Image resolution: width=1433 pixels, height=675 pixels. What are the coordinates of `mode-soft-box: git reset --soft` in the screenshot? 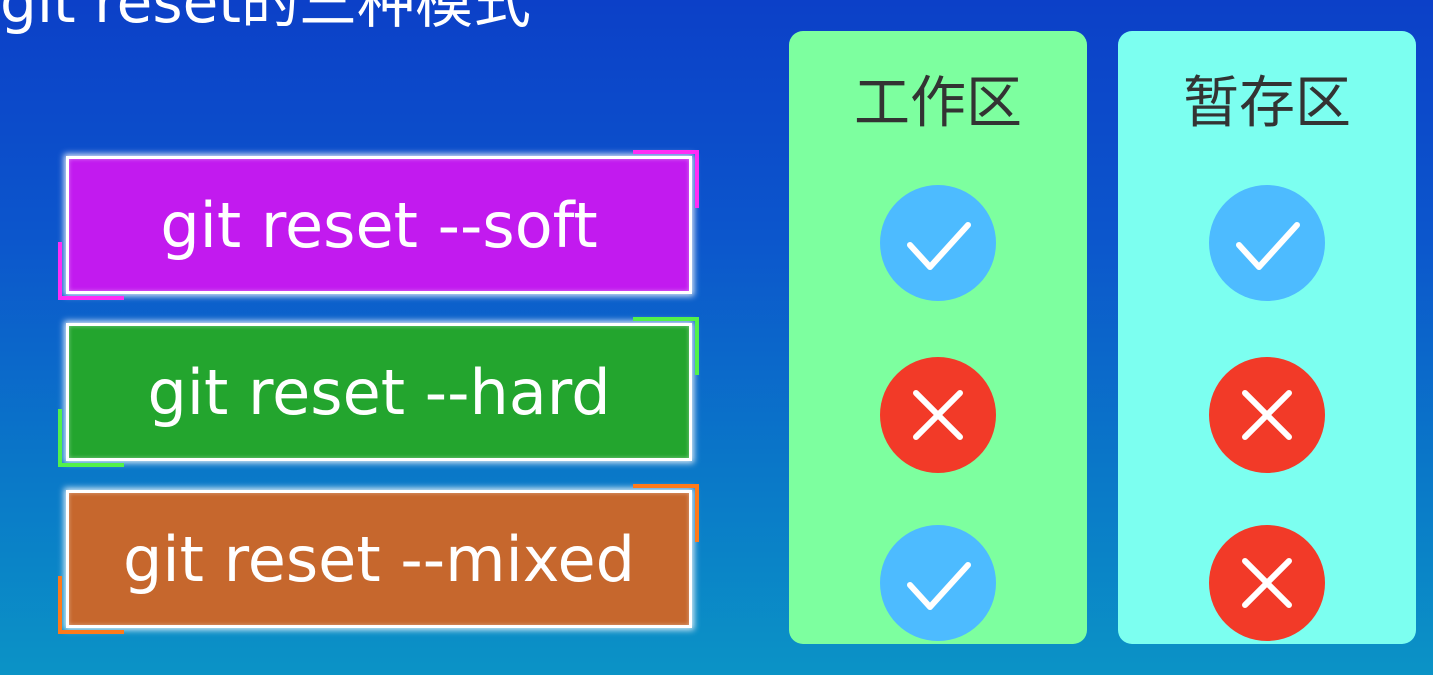 It's located at (379, 225).